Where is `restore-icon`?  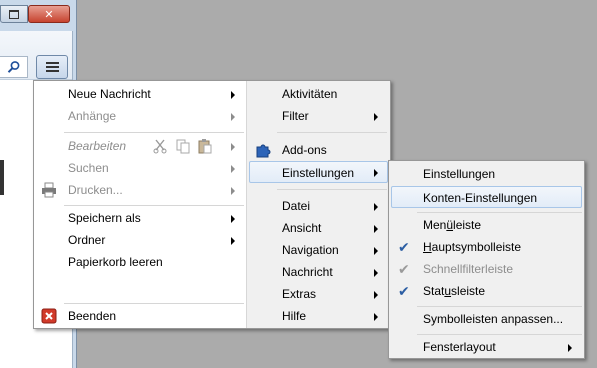 restore-icon is located at coordinates (14, 14).